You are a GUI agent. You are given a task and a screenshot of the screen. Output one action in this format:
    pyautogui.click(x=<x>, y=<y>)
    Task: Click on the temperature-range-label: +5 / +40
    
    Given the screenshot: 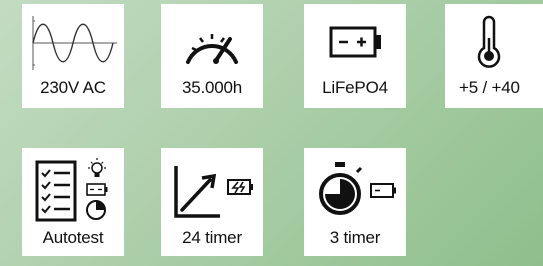 What is the action you would take?
    pyautogui.click(x=489, y=87)
    